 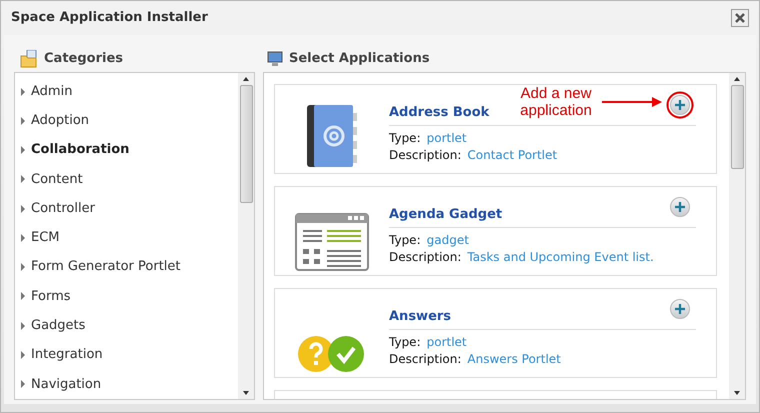 I want to click on application-description: Contact Portlet, so click(x=512, y=155).